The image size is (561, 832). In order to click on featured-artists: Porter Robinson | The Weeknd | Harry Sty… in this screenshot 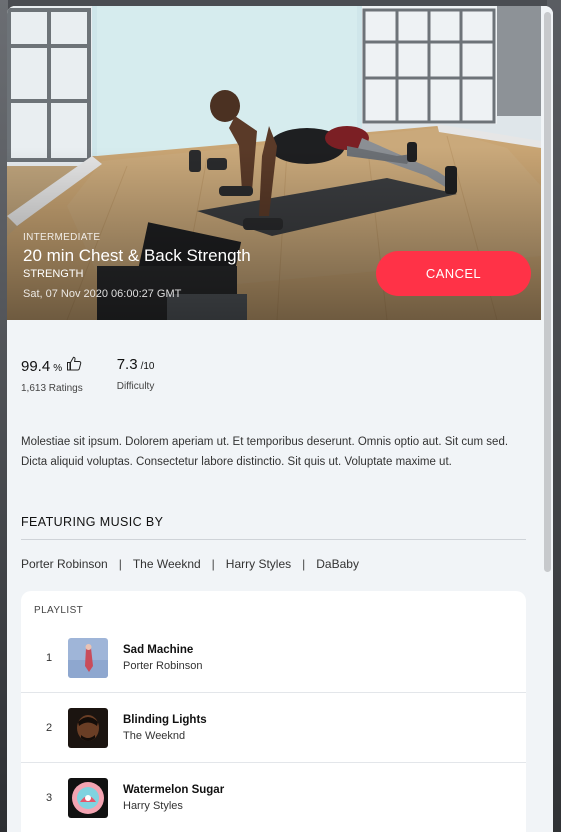, I will do `click(190, 564)`.